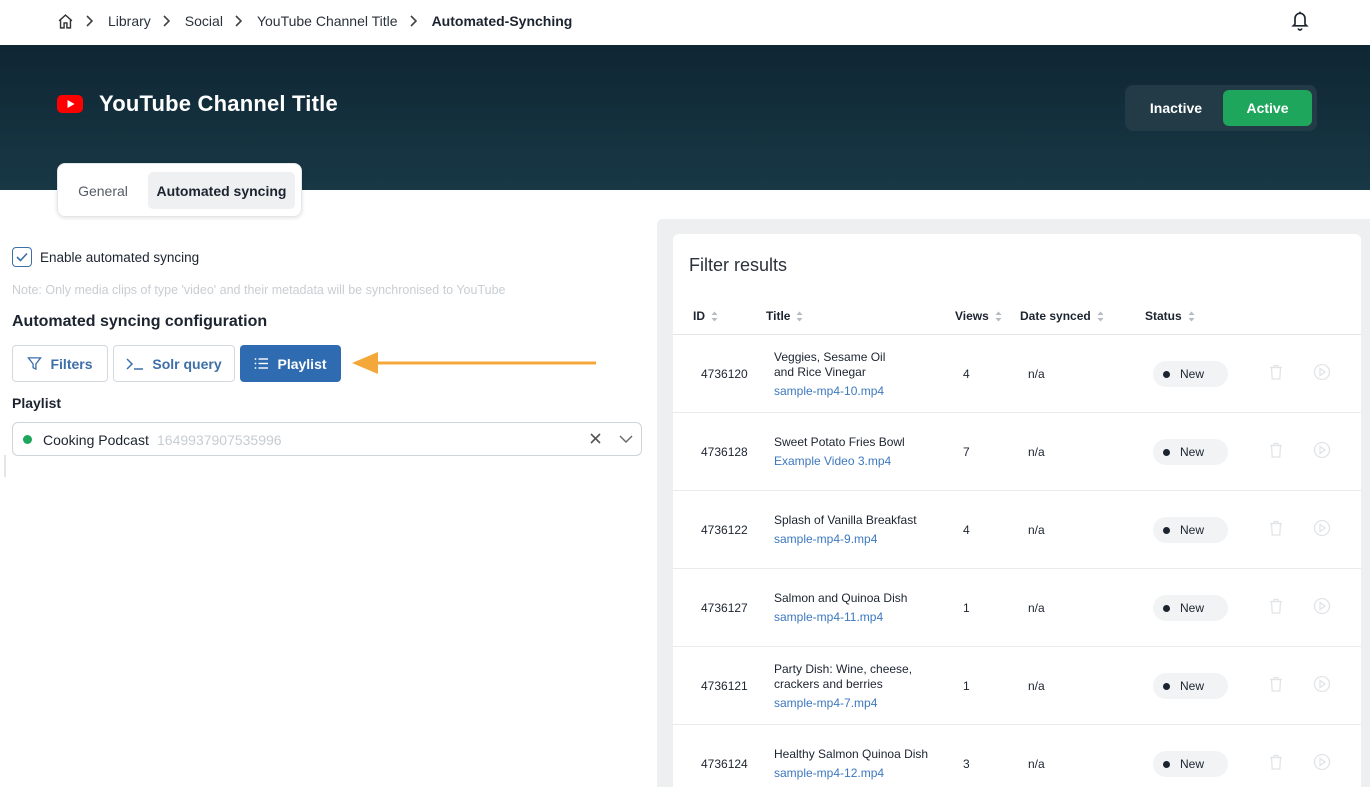 The height and width of the screenshot is (787, 1370). What do you see at coordinates (724, 686) in the screenshot?
I see `row-id: 4736121` at bounding box center [724, 686].